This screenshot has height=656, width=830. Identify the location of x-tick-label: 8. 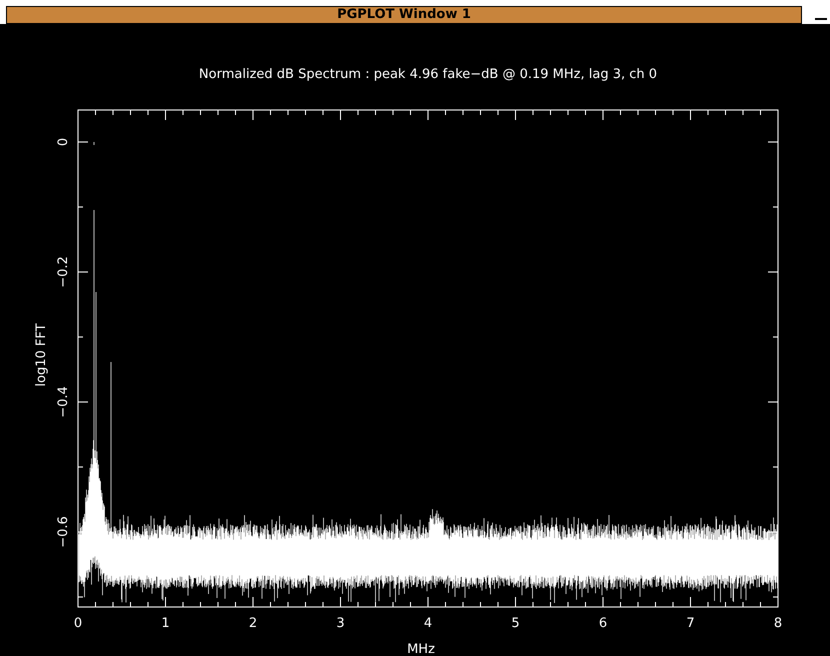
(778, 623).